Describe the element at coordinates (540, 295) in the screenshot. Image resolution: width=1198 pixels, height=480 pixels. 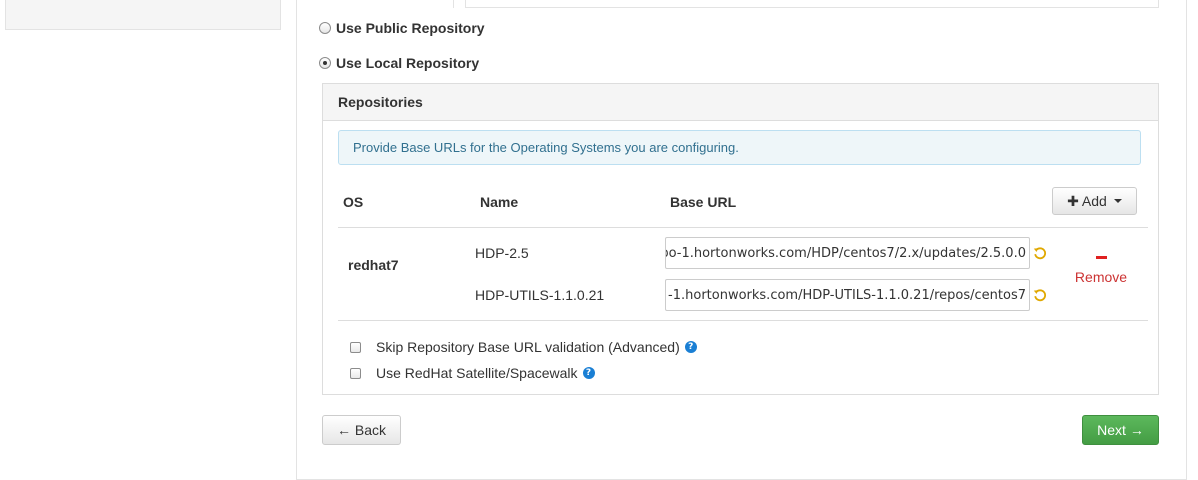
I see `repo-name: HDP-UTILS-1.1.0.21` at that location.